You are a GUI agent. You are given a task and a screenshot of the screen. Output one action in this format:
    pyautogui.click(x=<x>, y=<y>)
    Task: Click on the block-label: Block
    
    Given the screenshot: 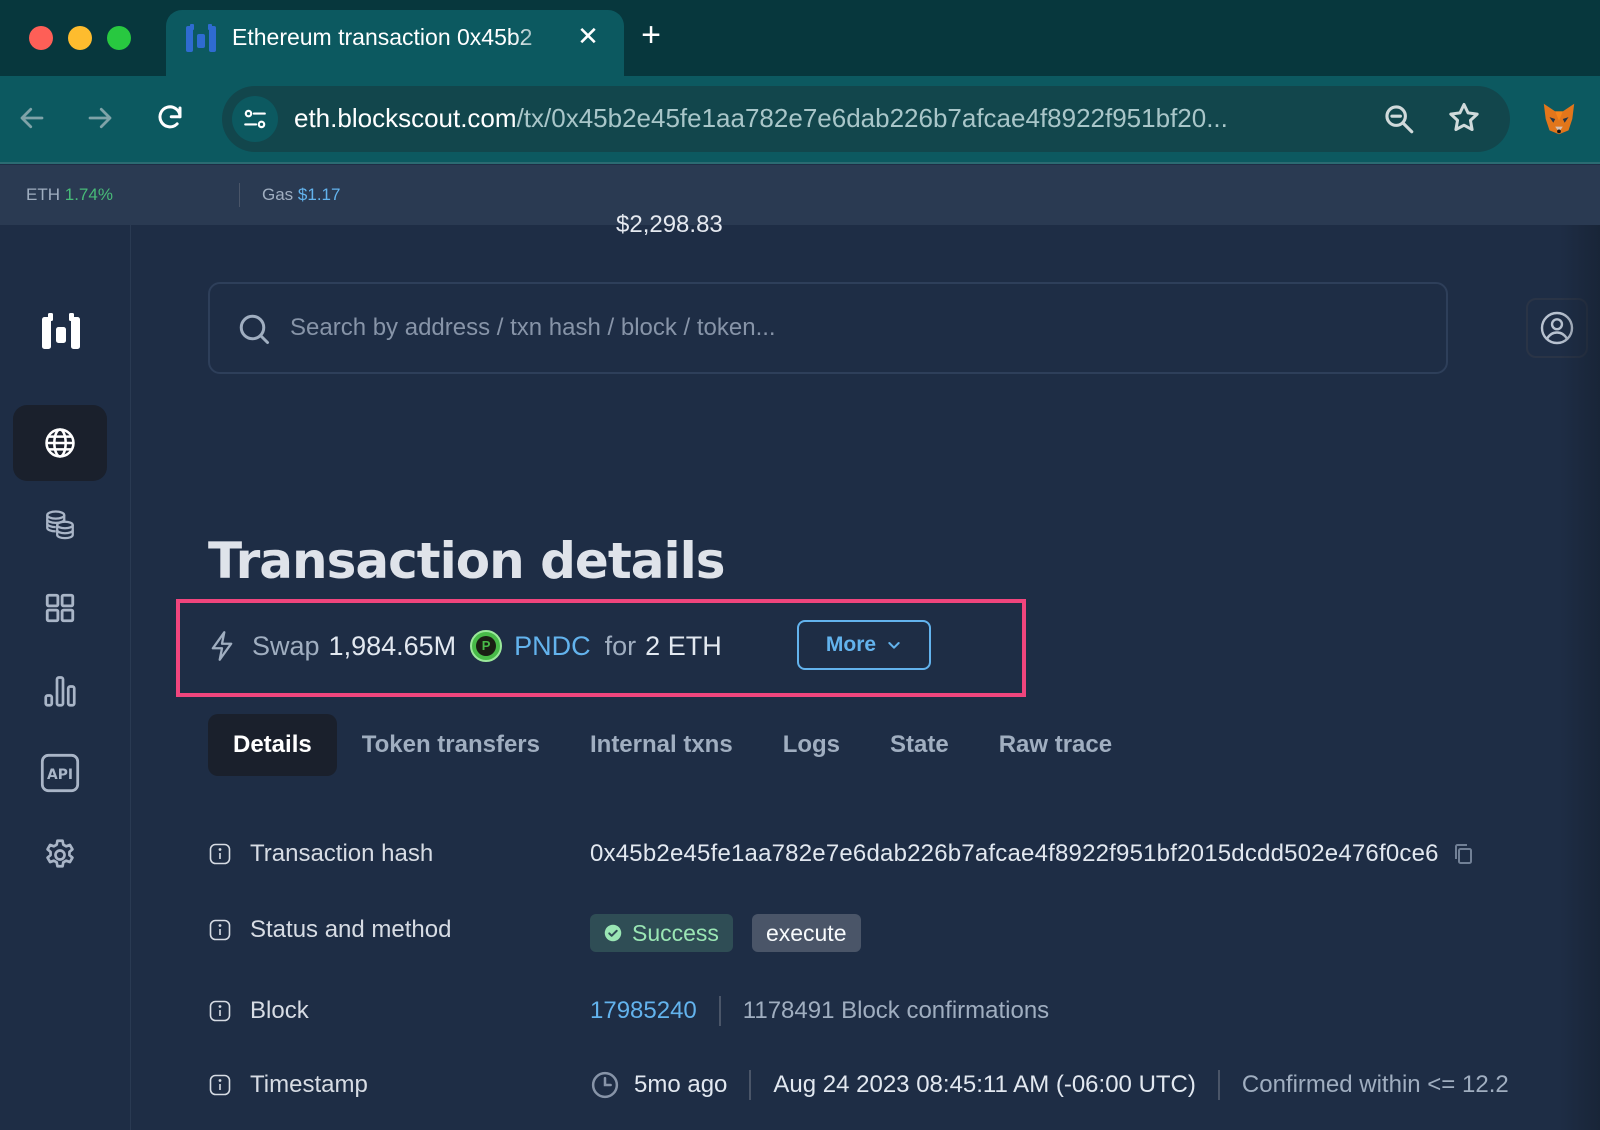 What is the action you would take?
    pyautogui.click(x=279, y=1010)
    